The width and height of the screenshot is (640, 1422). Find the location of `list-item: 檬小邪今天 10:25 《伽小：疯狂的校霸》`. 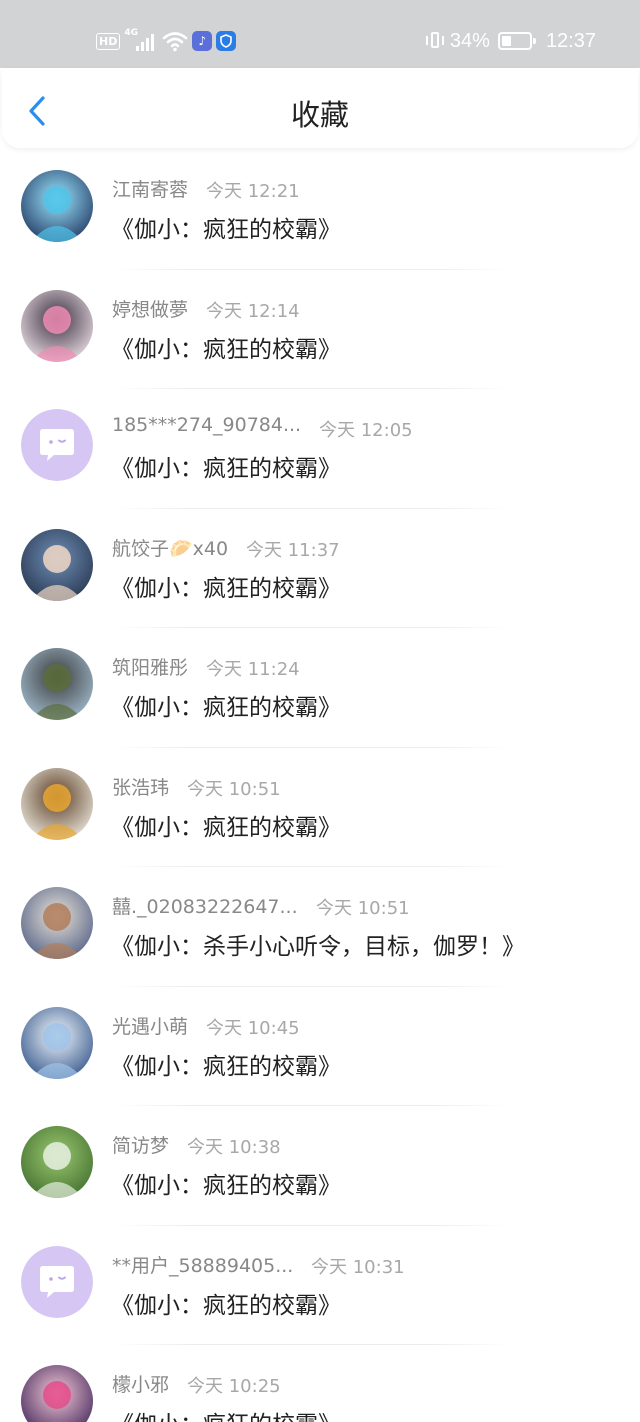

list-item: 檬小邪今天 10:25 《伽小：疯狂的校霸》 is located at coordinates (320, 1383).